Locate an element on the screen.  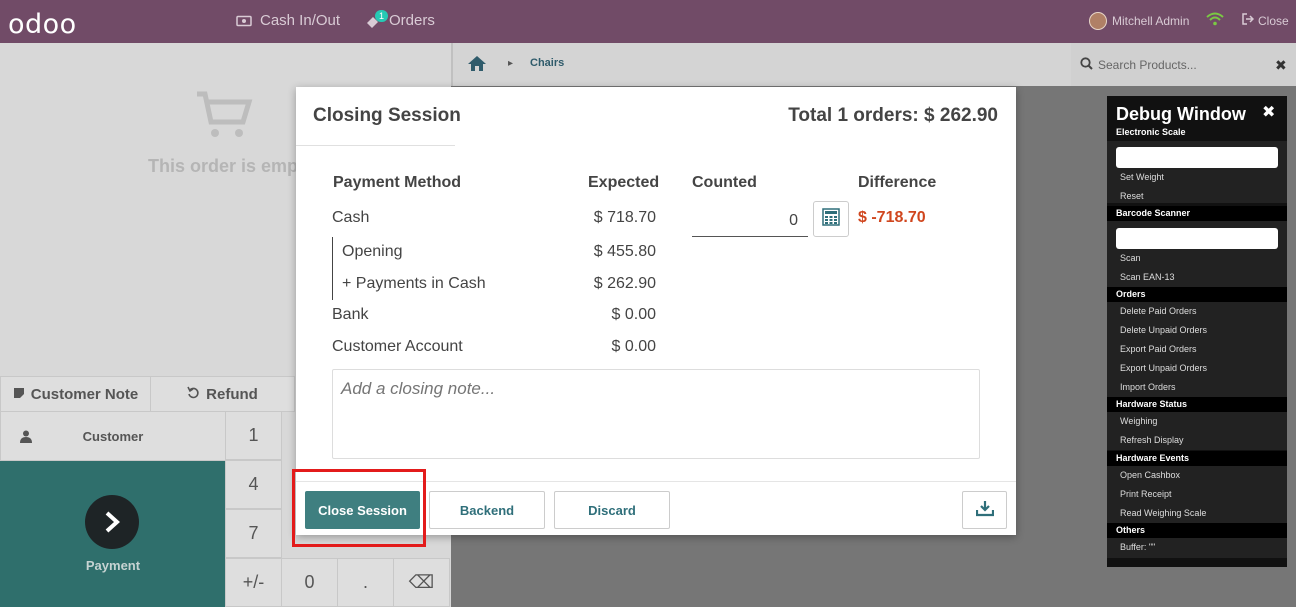
numpad-key-backspace: ⌫ is located at coordinates (421, 582).